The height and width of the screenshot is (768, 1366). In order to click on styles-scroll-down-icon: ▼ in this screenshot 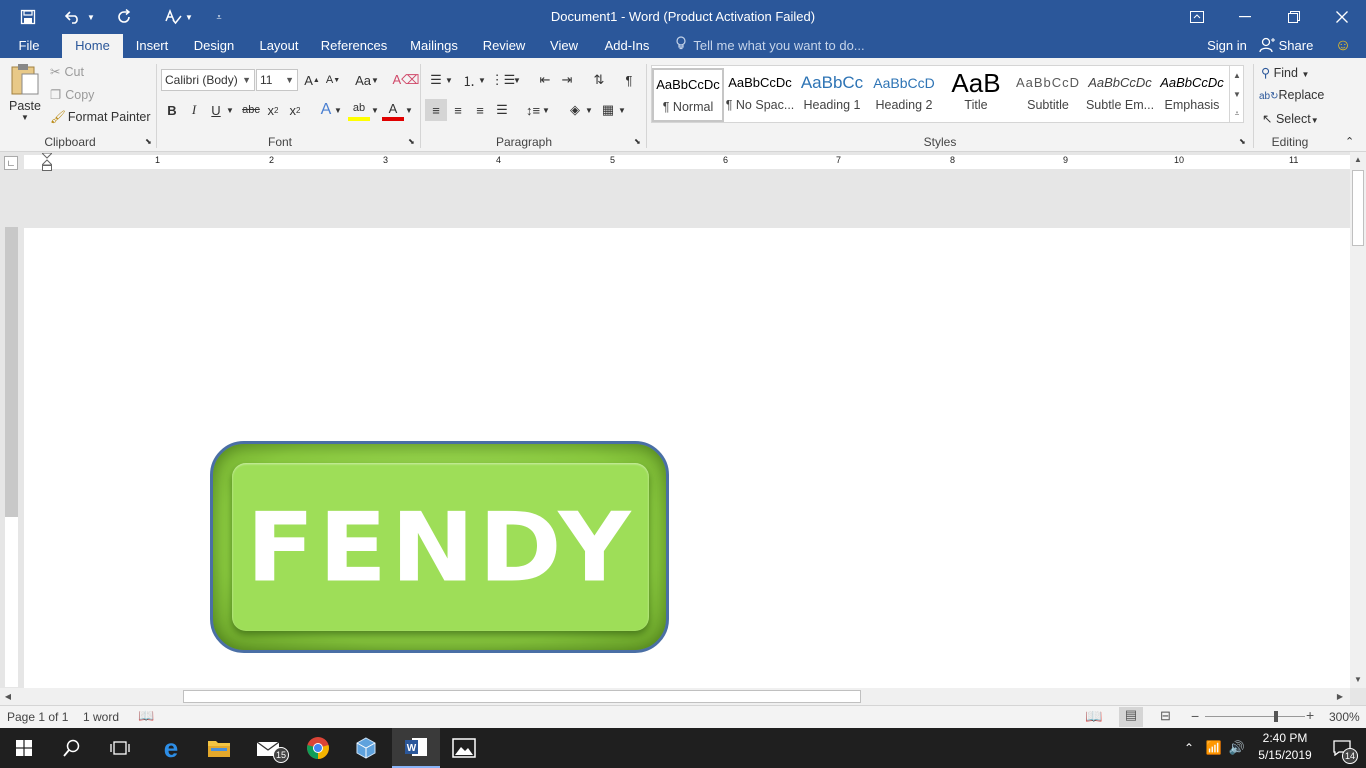, I will do `click(1236, 94)`.